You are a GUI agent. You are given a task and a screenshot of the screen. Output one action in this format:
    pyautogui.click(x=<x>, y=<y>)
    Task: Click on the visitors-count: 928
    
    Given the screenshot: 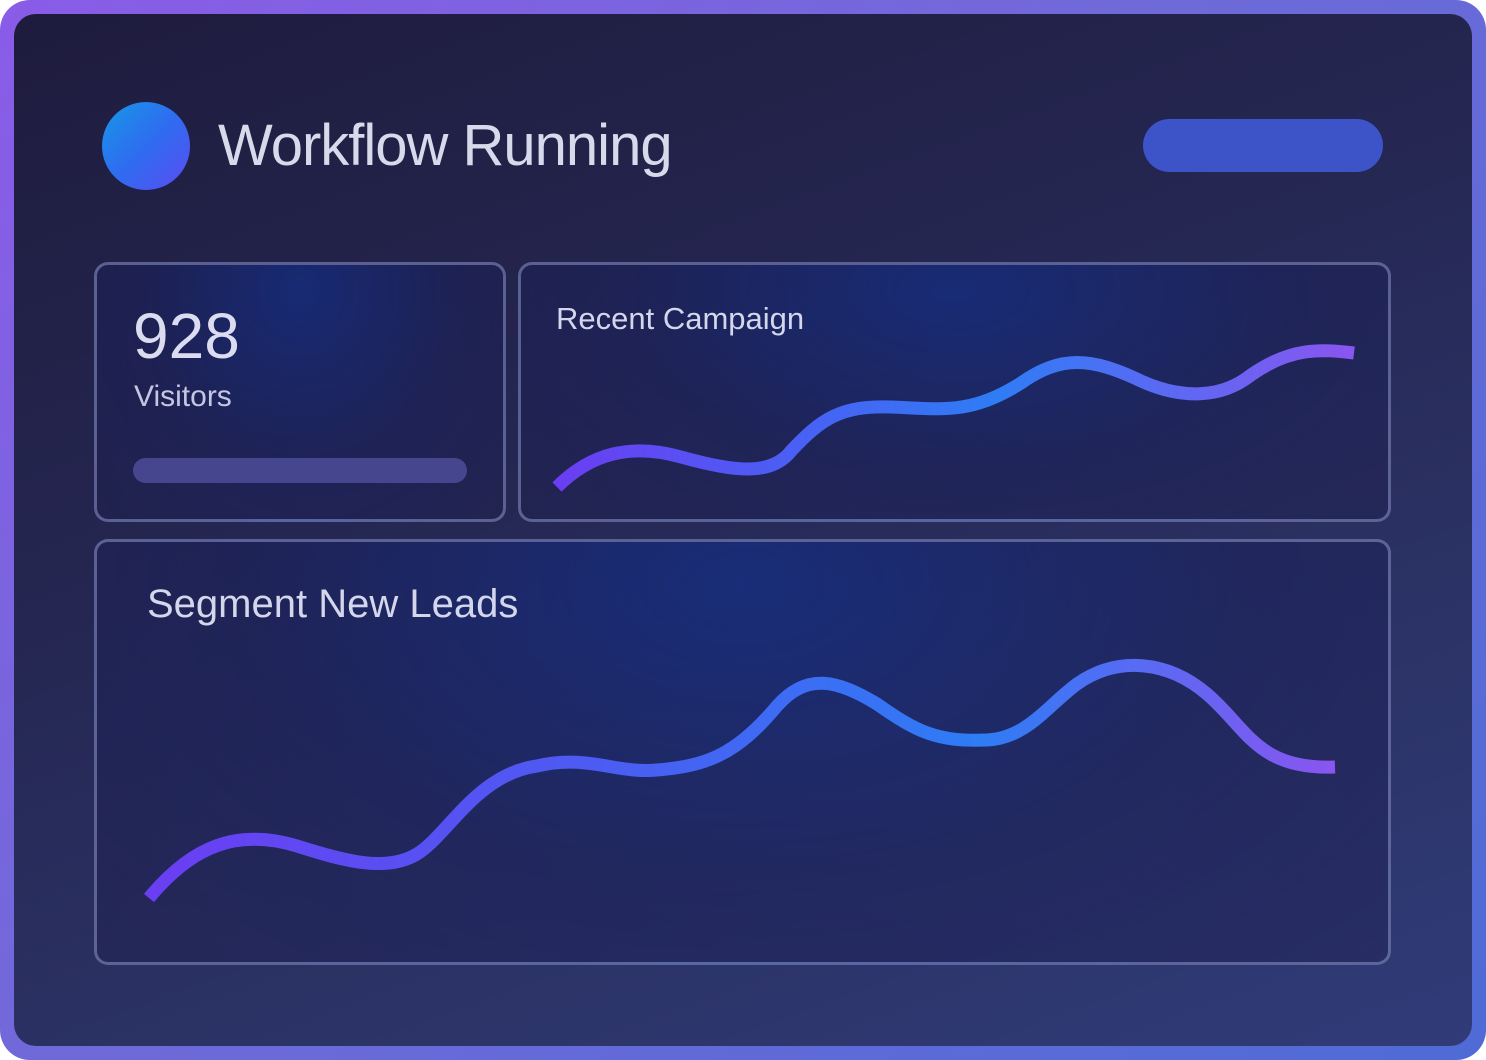 What is the action you would take?
    pyautogui.click(x=186, y=336)
    